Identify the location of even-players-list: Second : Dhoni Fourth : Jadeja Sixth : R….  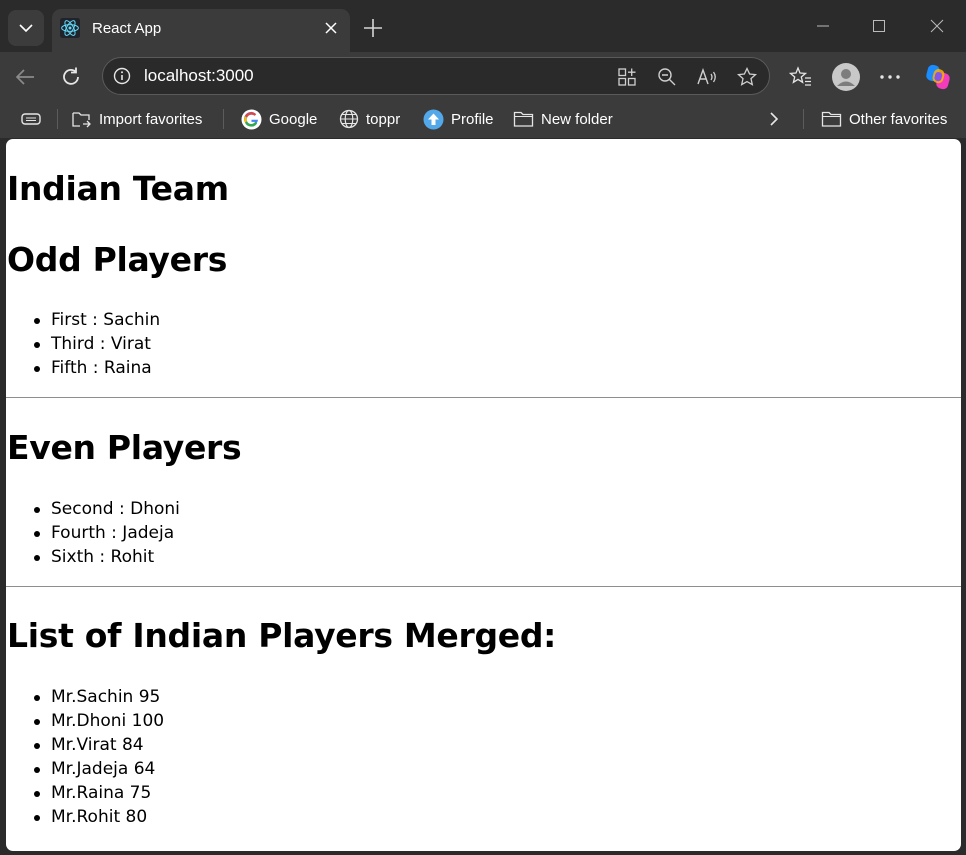
(107, 533).